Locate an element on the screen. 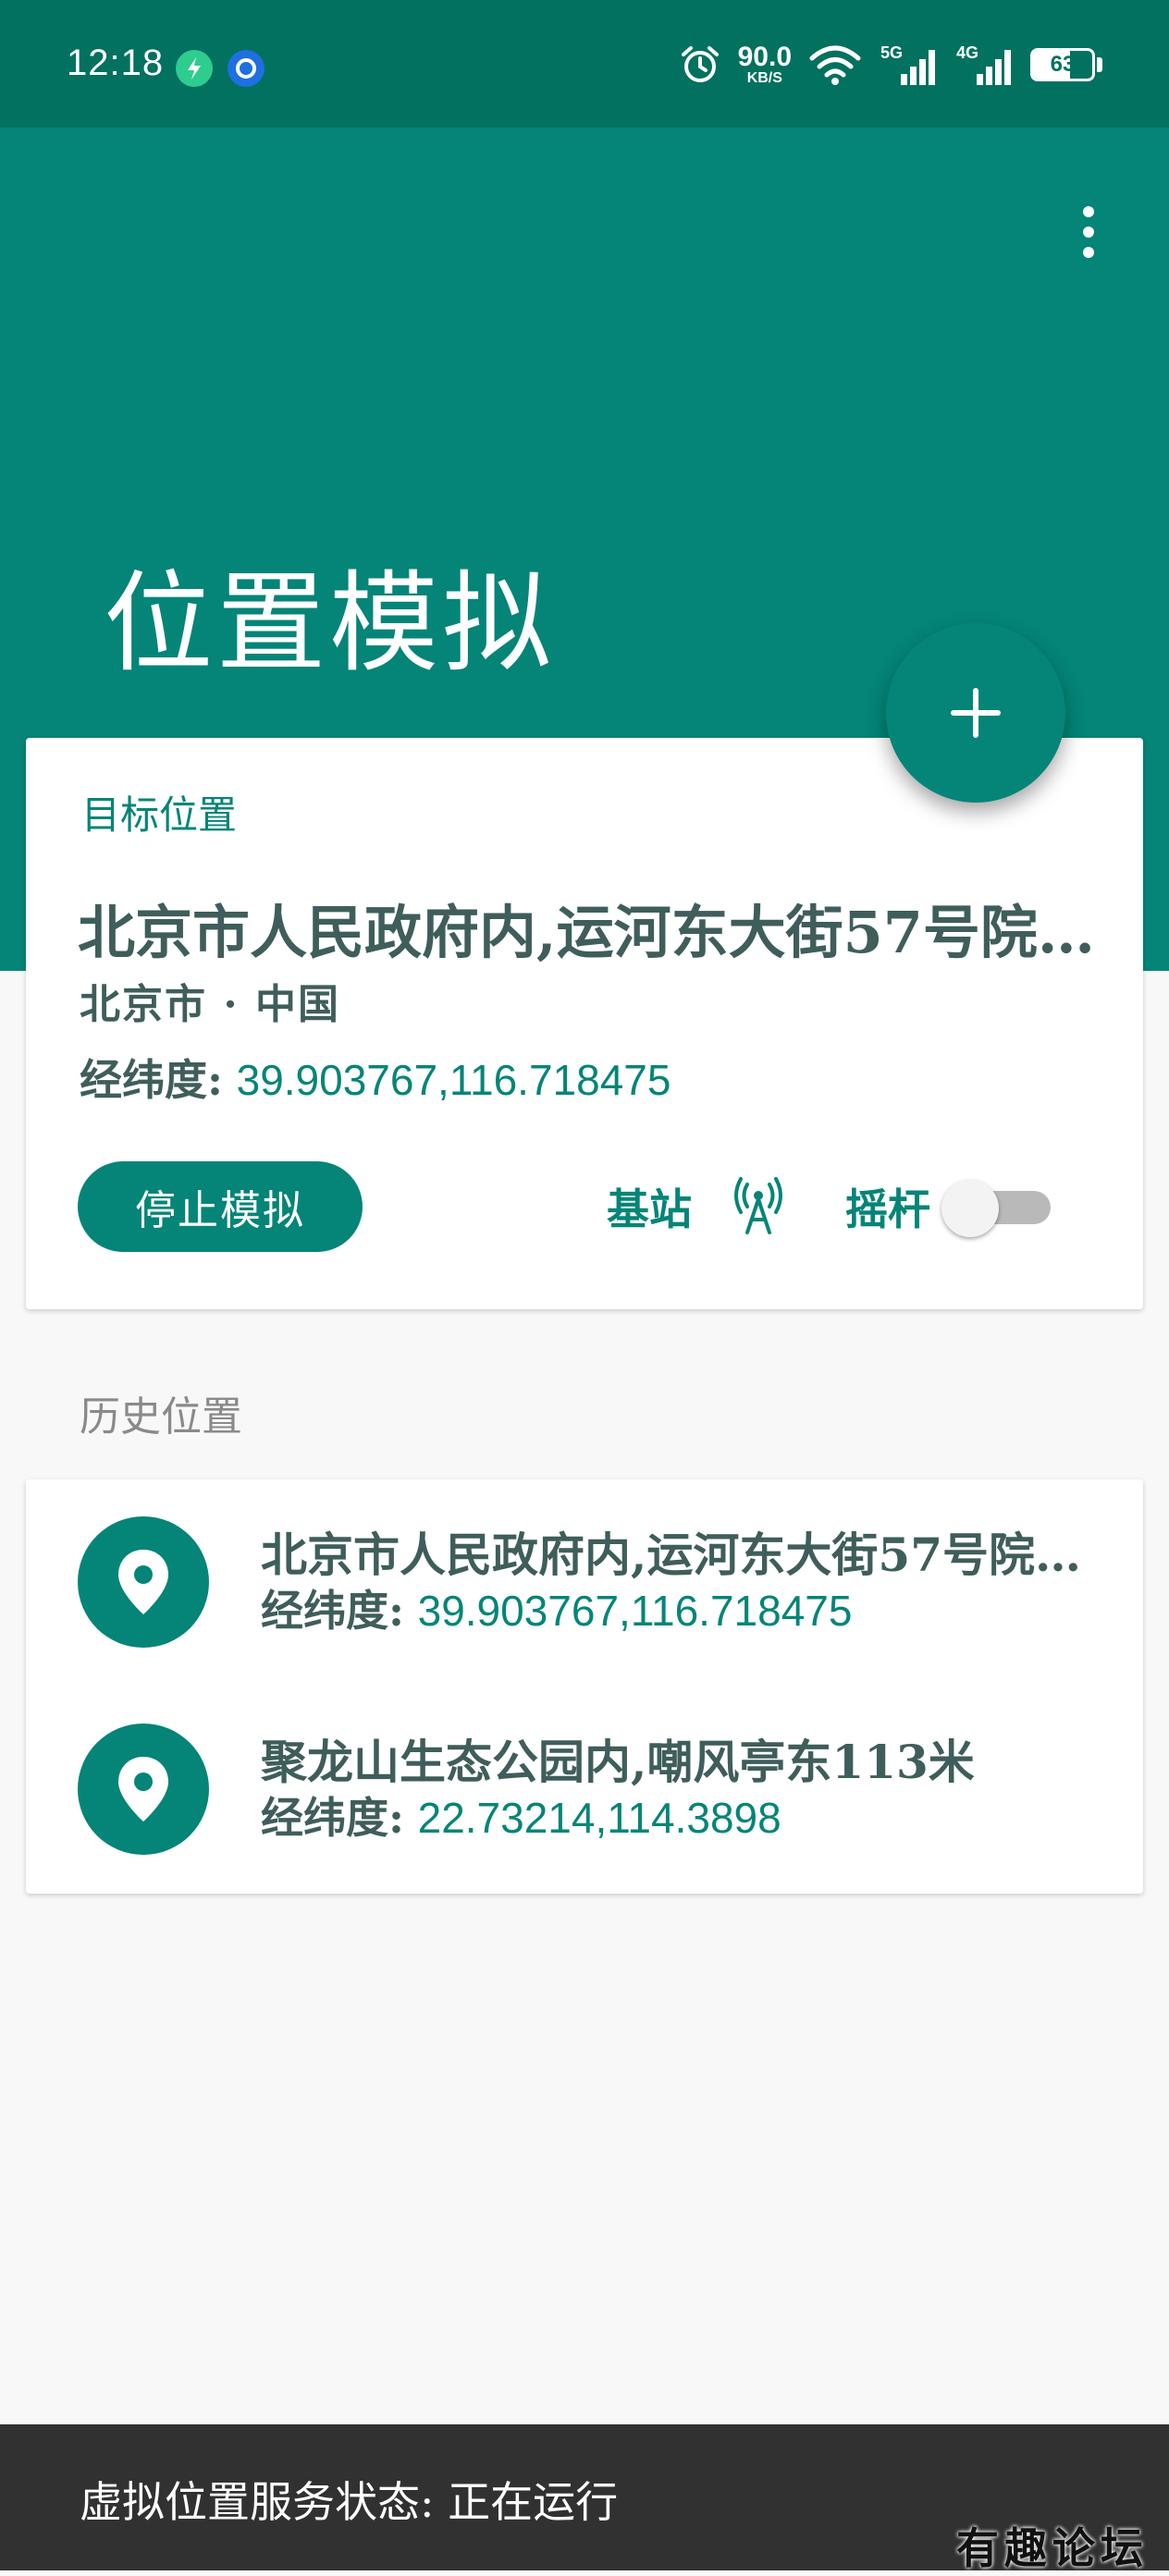  target-coordinates: 经纬度: 39.903767,116.718475 is located at coordinates (375, 1077).